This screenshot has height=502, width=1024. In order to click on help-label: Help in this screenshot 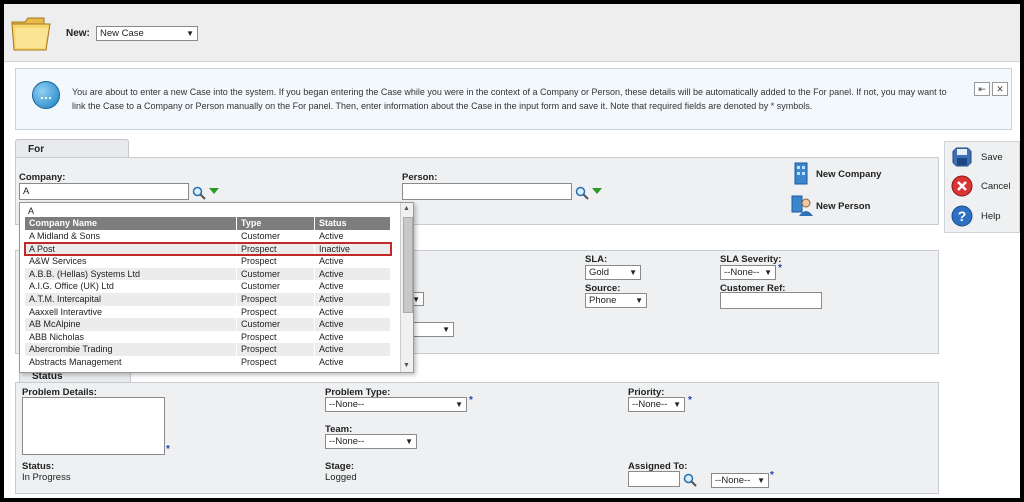, I will do `click(991, 216)`.